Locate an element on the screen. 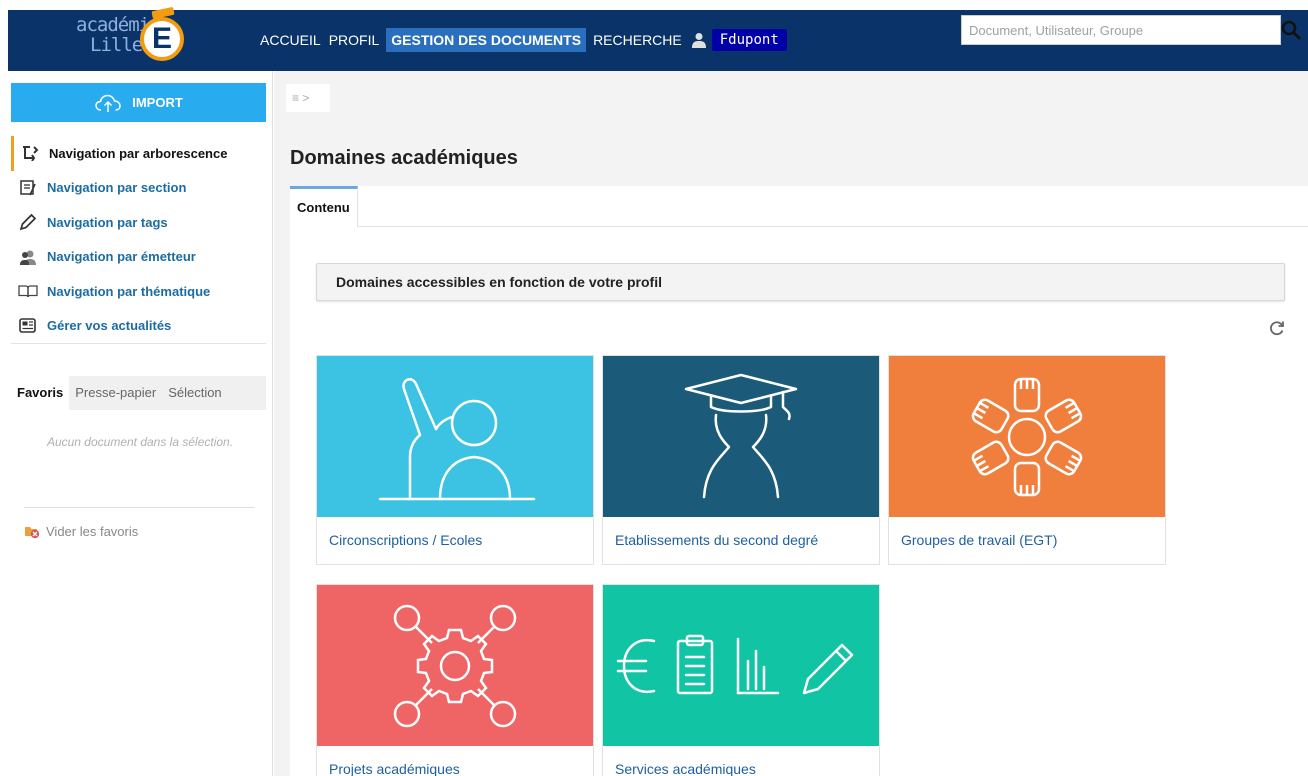 The width and height of the screenshot is (1308, 776). clear-favorites-icon is located at coordinates (32, 533).